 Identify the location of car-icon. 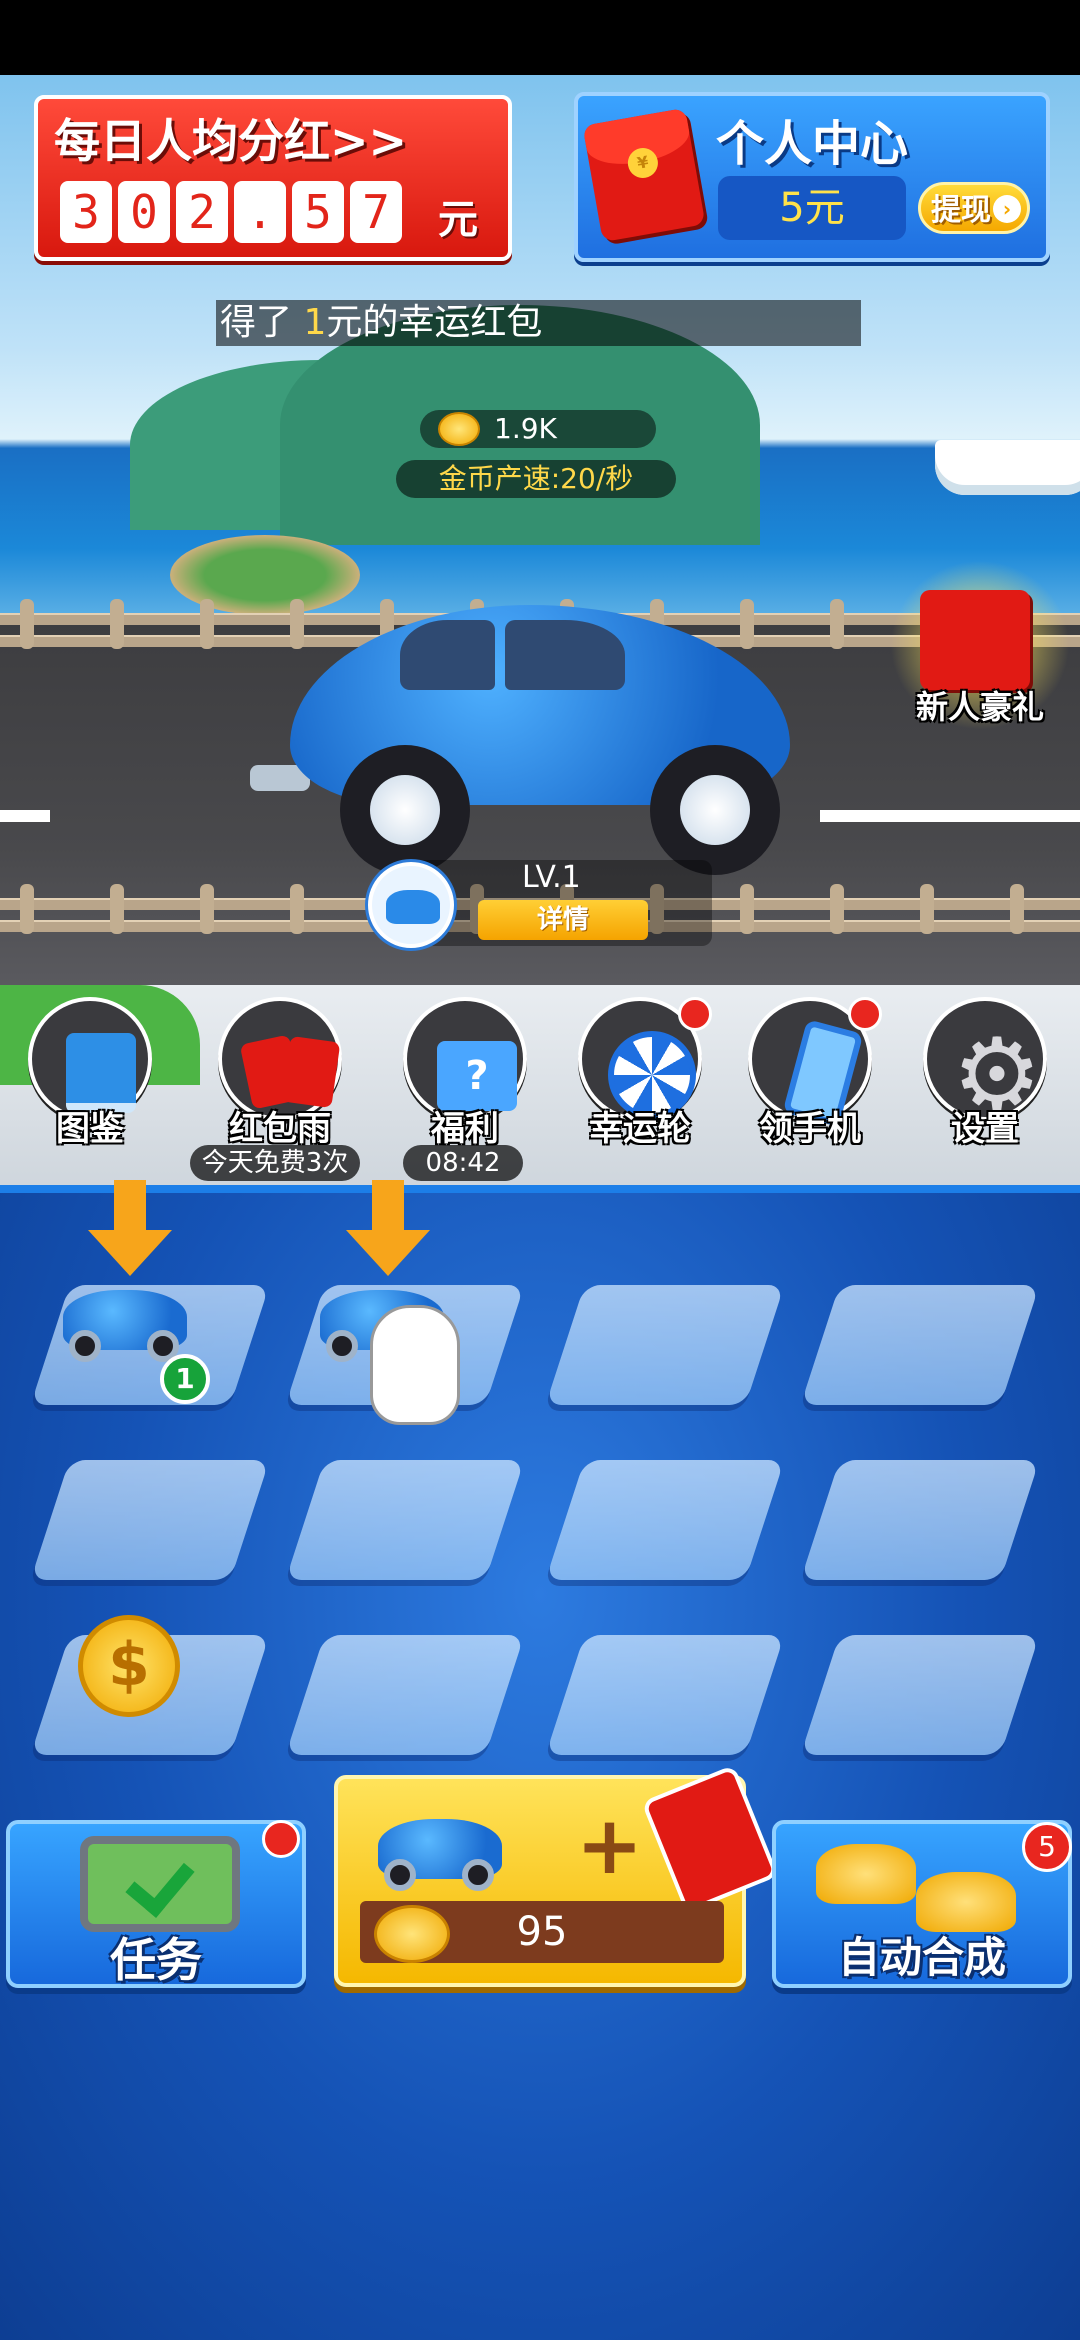
(440, 1845).